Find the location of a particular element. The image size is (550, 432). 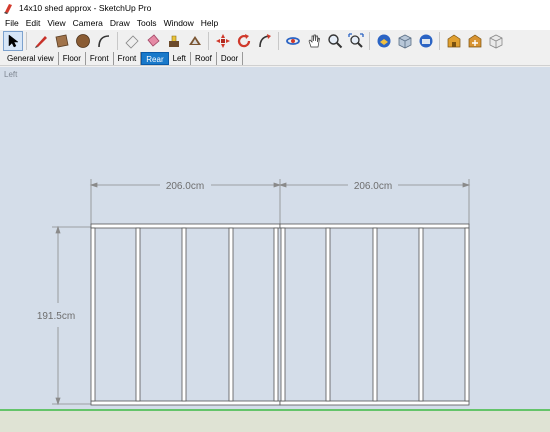

frame-right-panel is located at coordinates (374, 314).